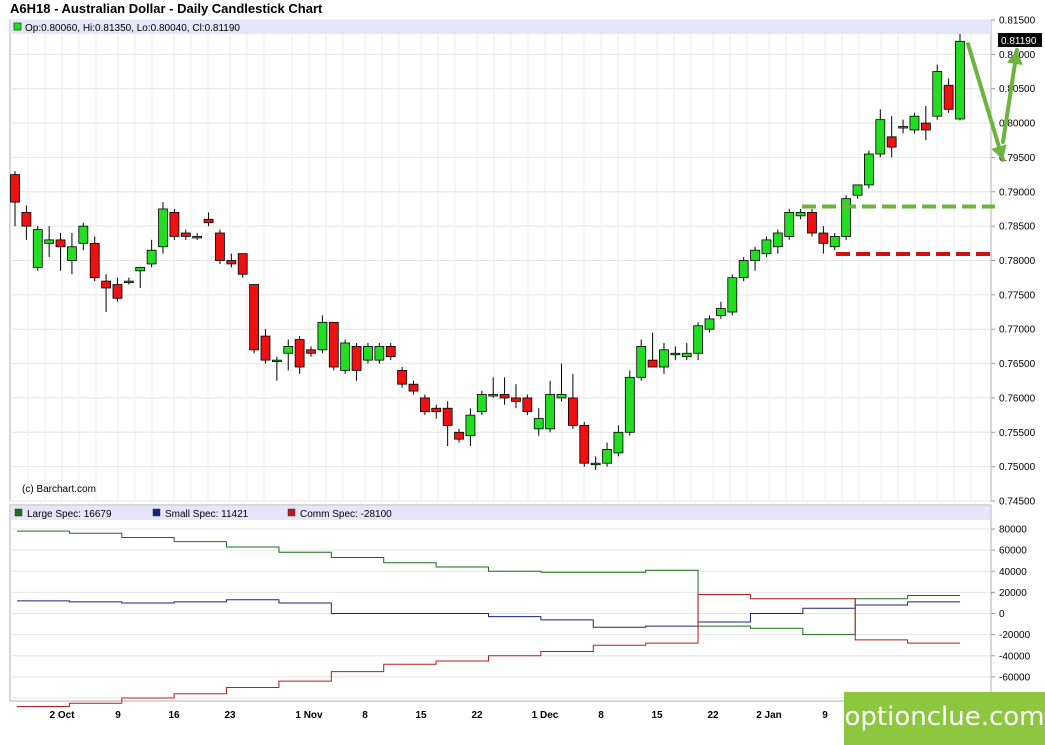 The height and width of the screenshot is (745, 1045). What do you see at coordinates (17, 26) in the screenshot?
I see `ohlc-swatch` at bounding box center [17, 26].